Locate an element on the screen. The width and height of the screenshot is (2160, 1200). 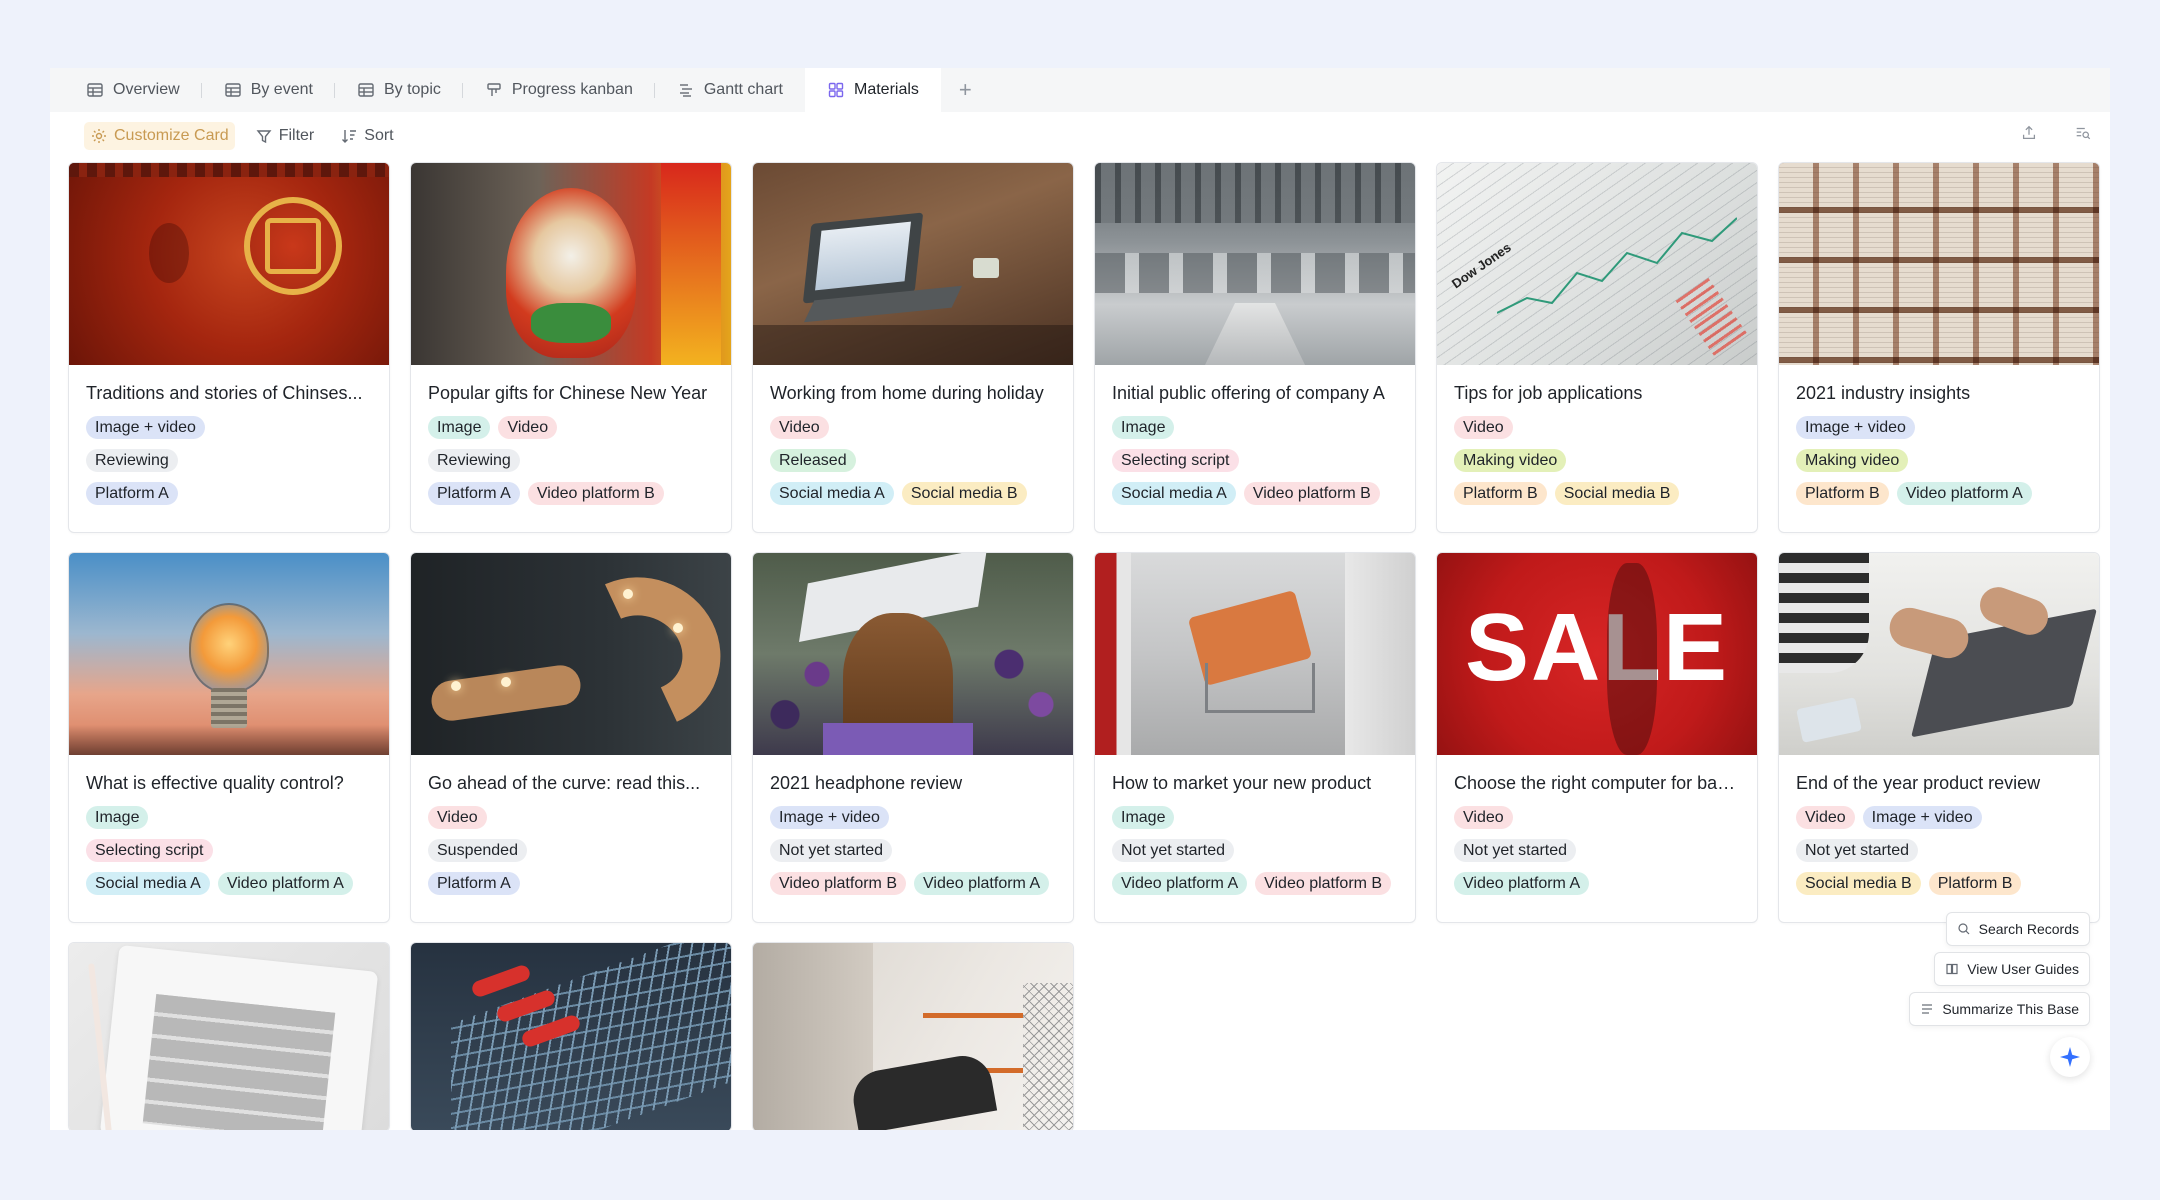
sort-icon is located at coordinates (349, 136).